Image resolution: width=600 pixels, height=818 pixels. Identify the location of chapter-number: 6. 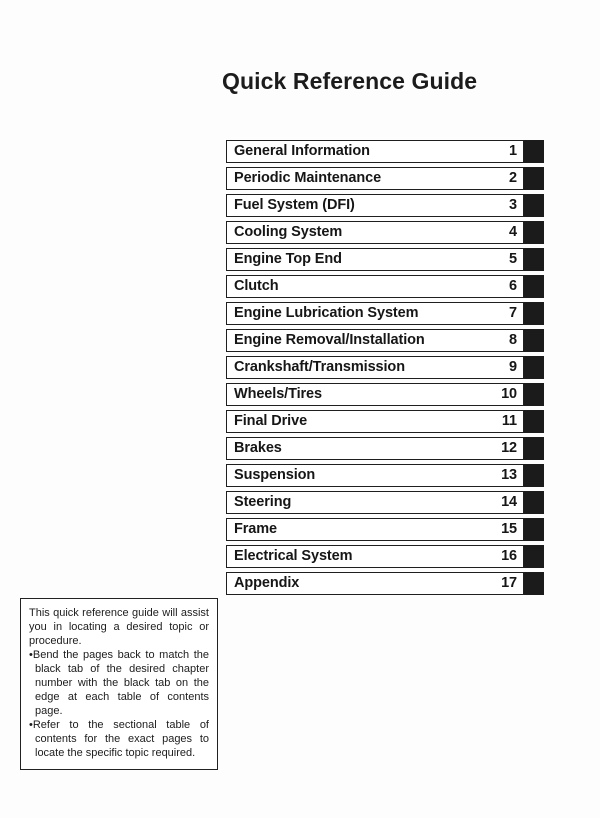
(513, 286).